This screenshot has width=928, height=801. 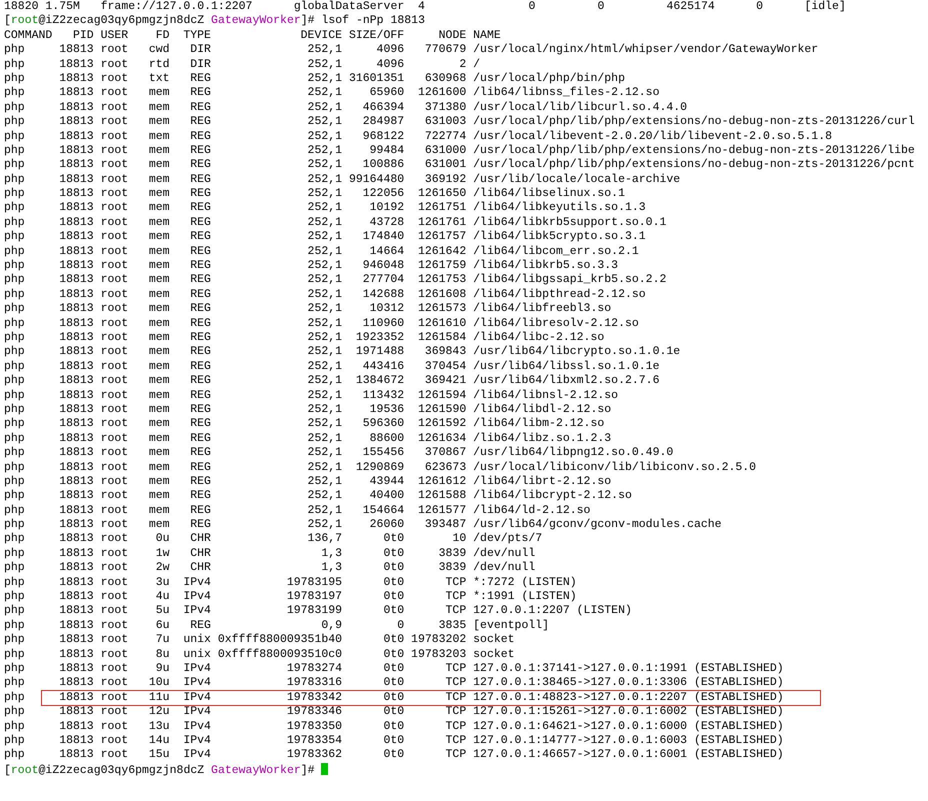 What do you see at coordinates (445, 367) in the screenshot?
I see `table-cell-text: 370454` at bounding box center [445, 367].